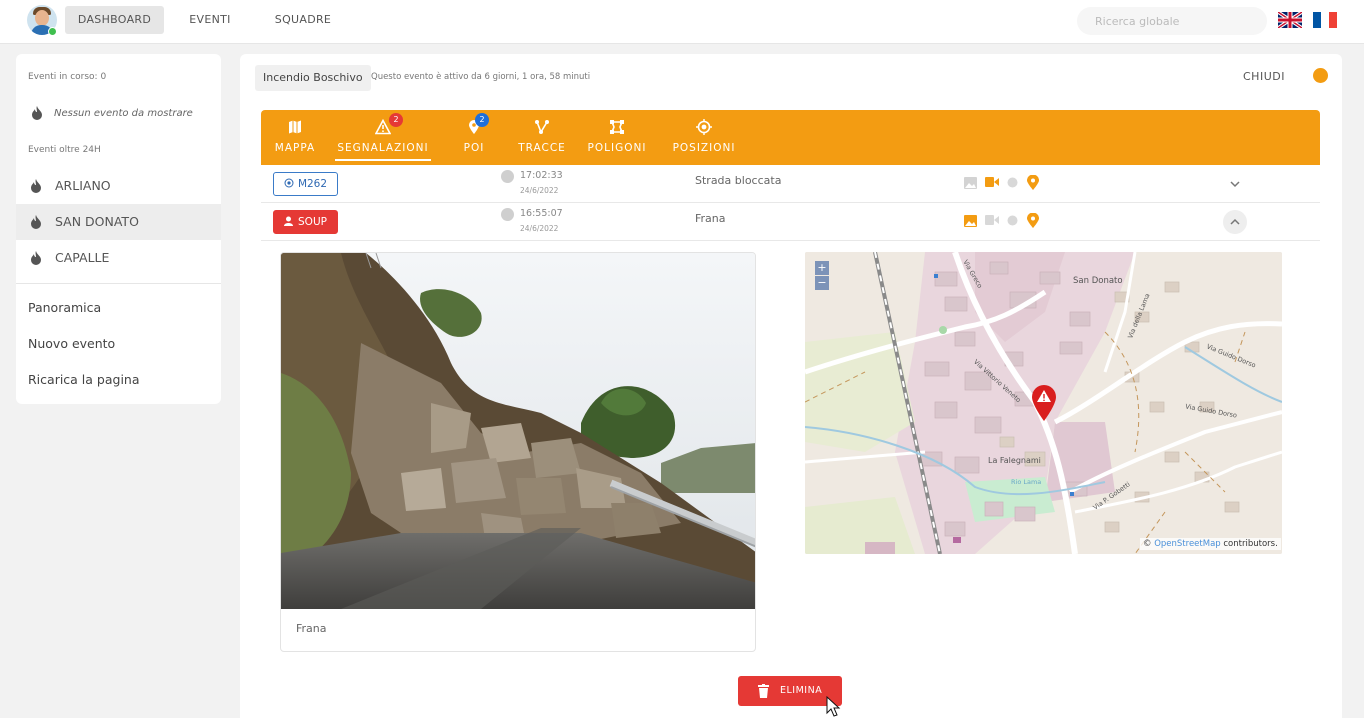 This screenshot has width=1364, height=718. Describe the element at coordinates (64, 307) in the screenshot. I see `link-panoramica: Panoramica` at that location.